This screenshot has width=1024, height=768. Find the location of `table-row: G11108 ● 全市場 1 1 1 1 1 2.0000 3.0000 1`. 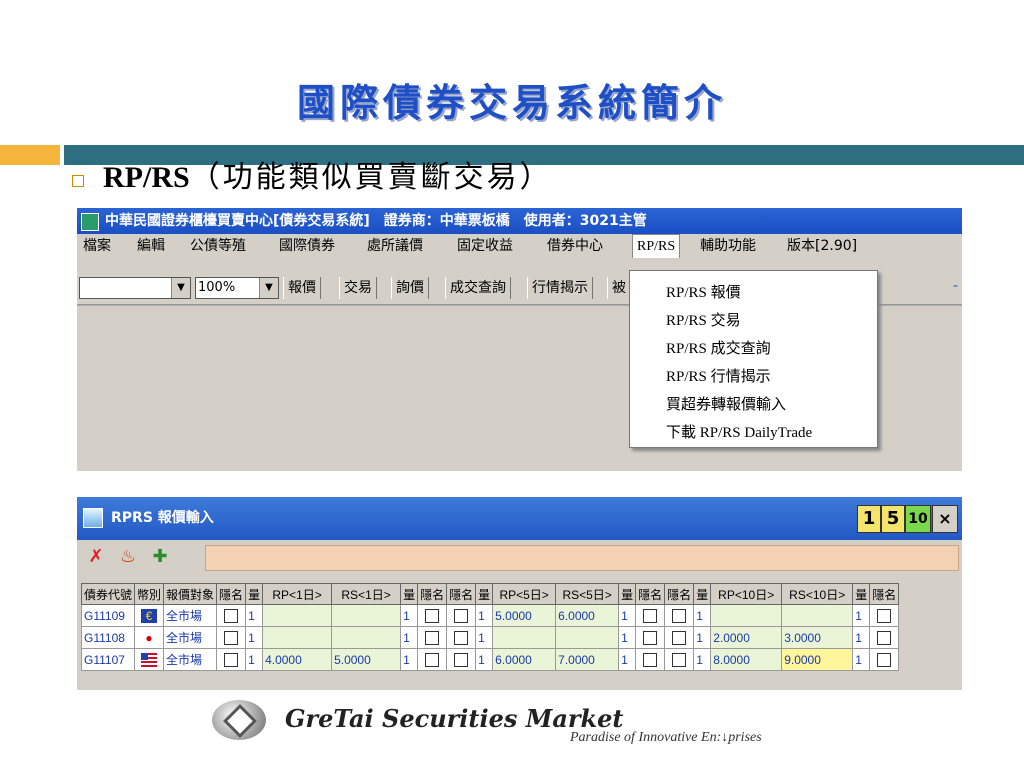

table-row: G11108 ● 全市場 1 1 1 1 1 2.0000 3.0000 1 is located at coordinates (490, 637).